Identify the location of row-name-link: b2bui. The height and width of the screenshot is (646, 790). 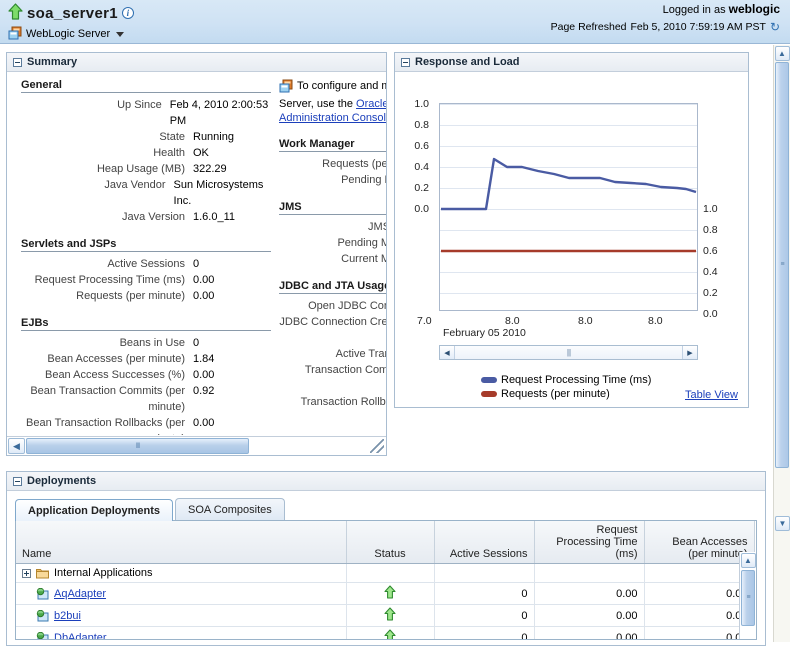
(67, 616).